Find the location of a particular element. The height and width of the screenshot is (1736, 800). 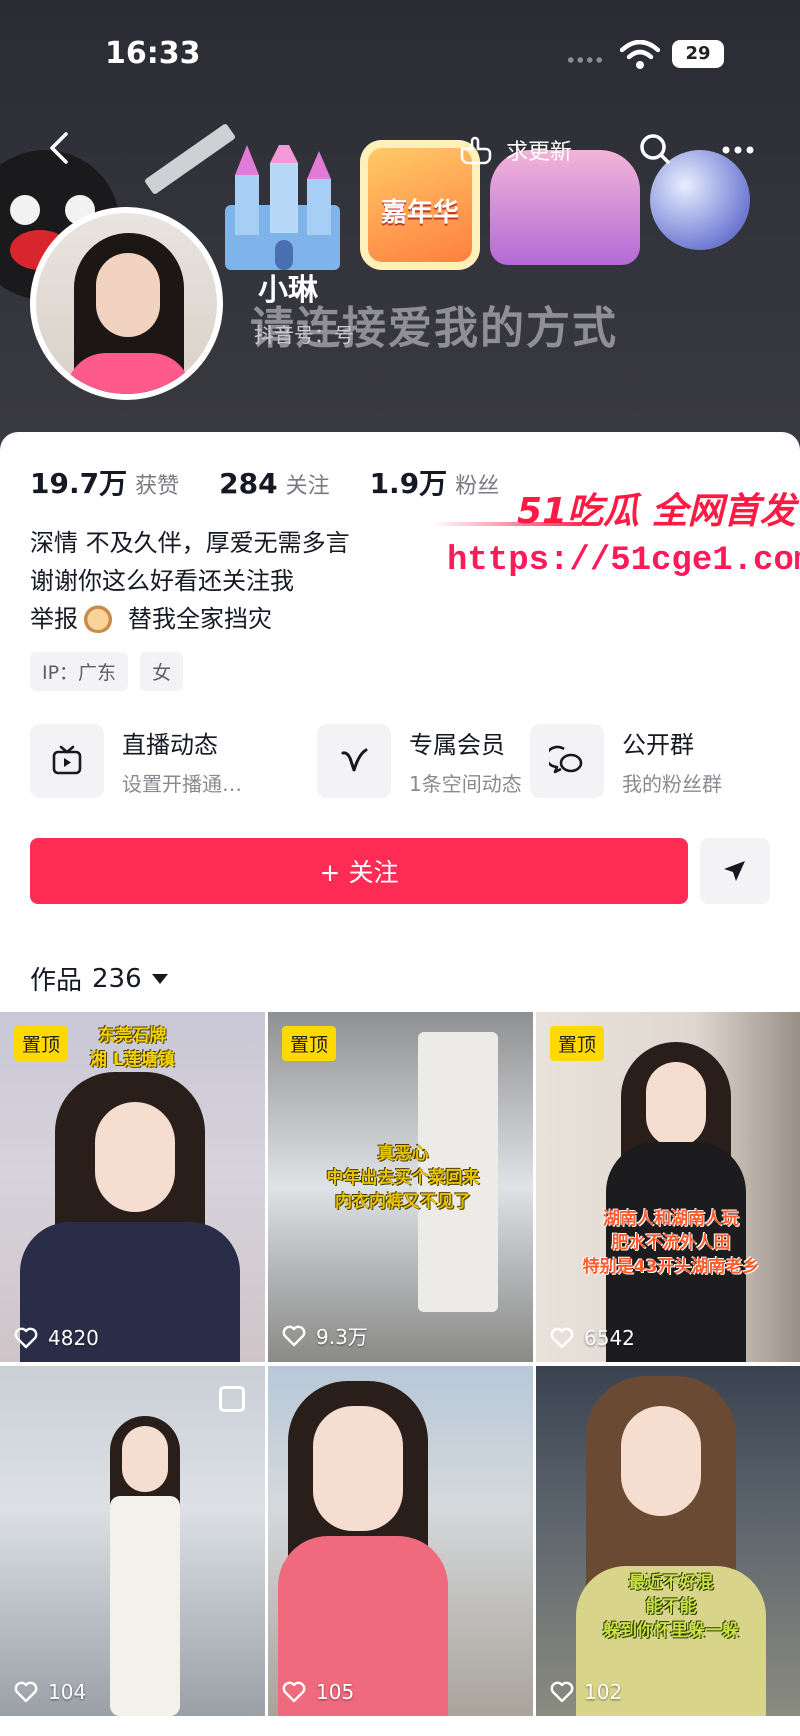

douyin-id: 抖音号：号 is located at coordinates (304, 335).